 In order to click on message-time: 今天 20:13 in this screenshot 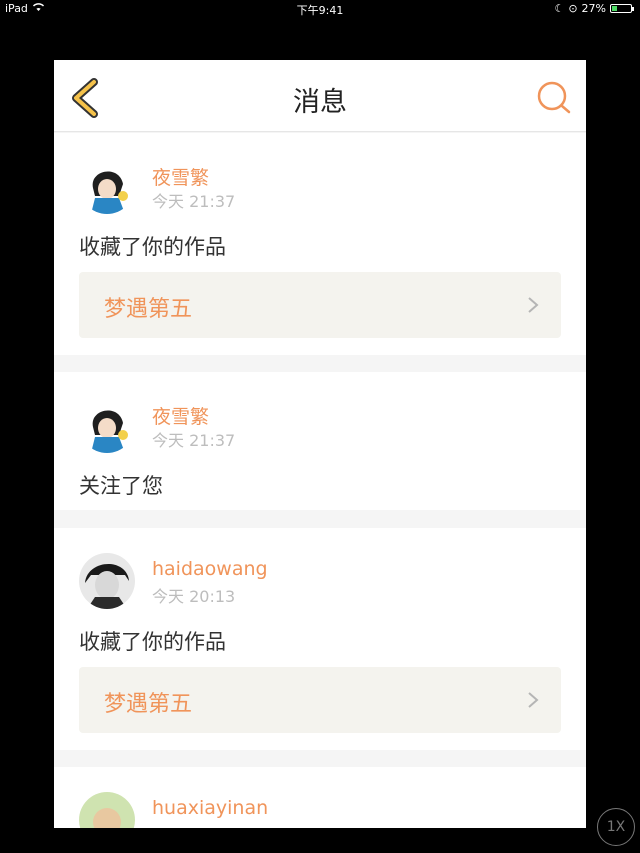, I will do `click(194, 596)`.